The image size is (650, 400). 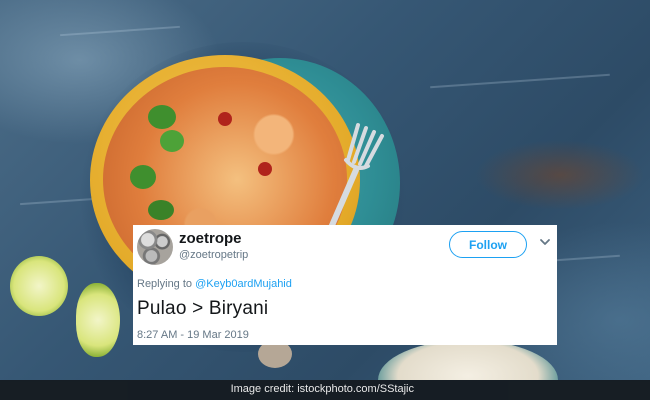 I want to click on tweet-display-name: zoetrope, so click(x=210, y=238).